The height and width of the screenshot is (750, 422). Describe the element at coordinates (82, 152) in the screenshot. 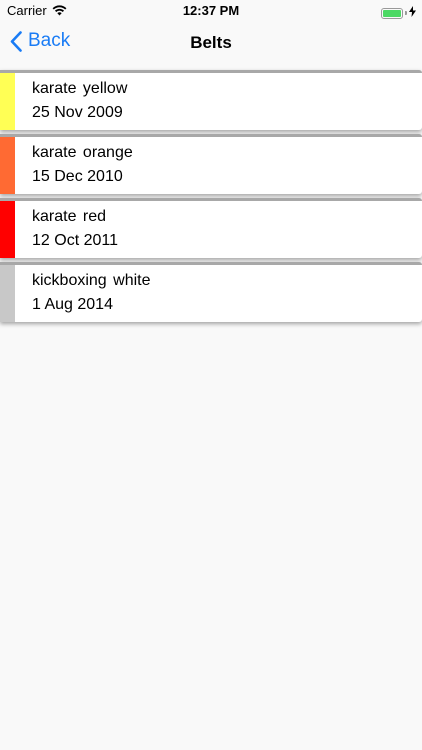

I see `belt-name: karate orange` at that location.